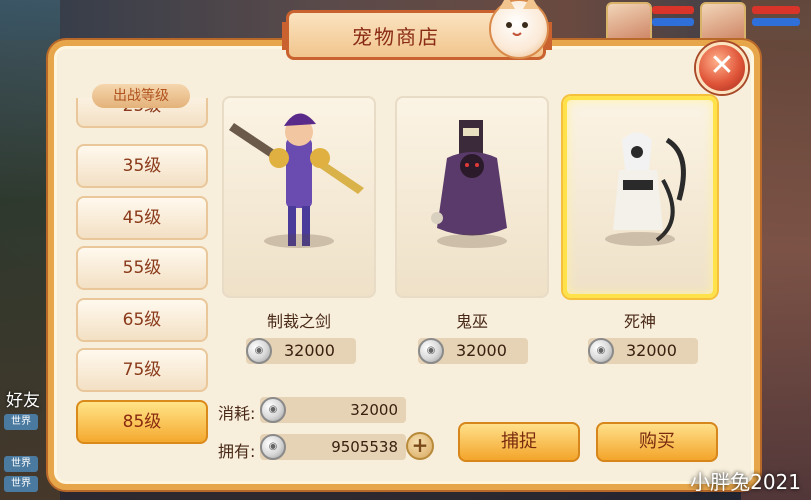 The width and height of the screenshot is (811, 500). I want to click on close-icon: ✕, so click(722, 65).